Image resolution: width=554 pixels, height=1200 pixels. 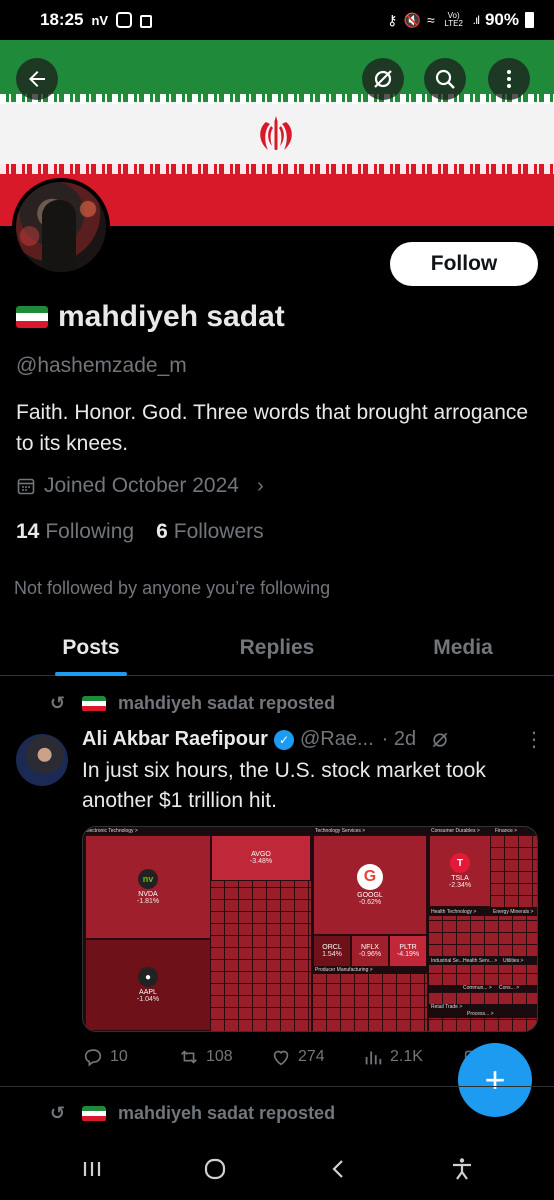 I want to click on like-button: 274, so click(x=316, y=1057).